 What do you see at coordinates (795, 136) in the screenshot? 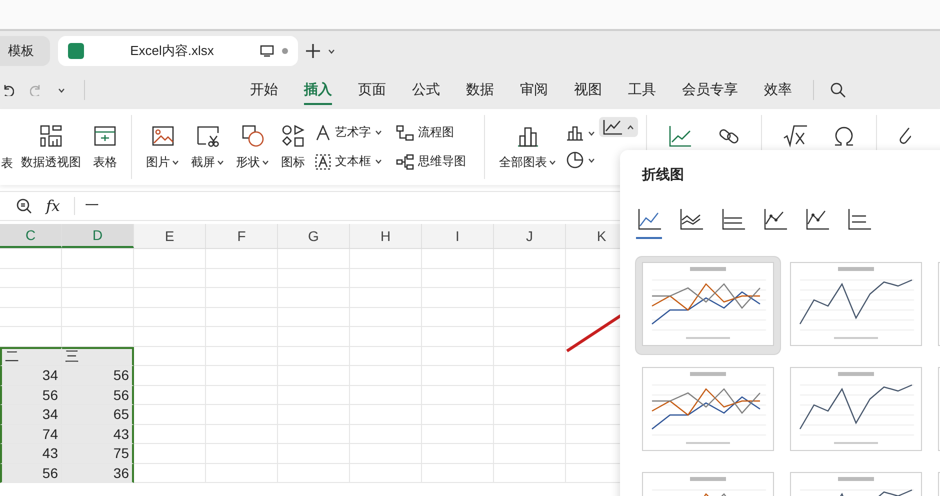
I see `formula-icon` at bounding box center [795, 136].